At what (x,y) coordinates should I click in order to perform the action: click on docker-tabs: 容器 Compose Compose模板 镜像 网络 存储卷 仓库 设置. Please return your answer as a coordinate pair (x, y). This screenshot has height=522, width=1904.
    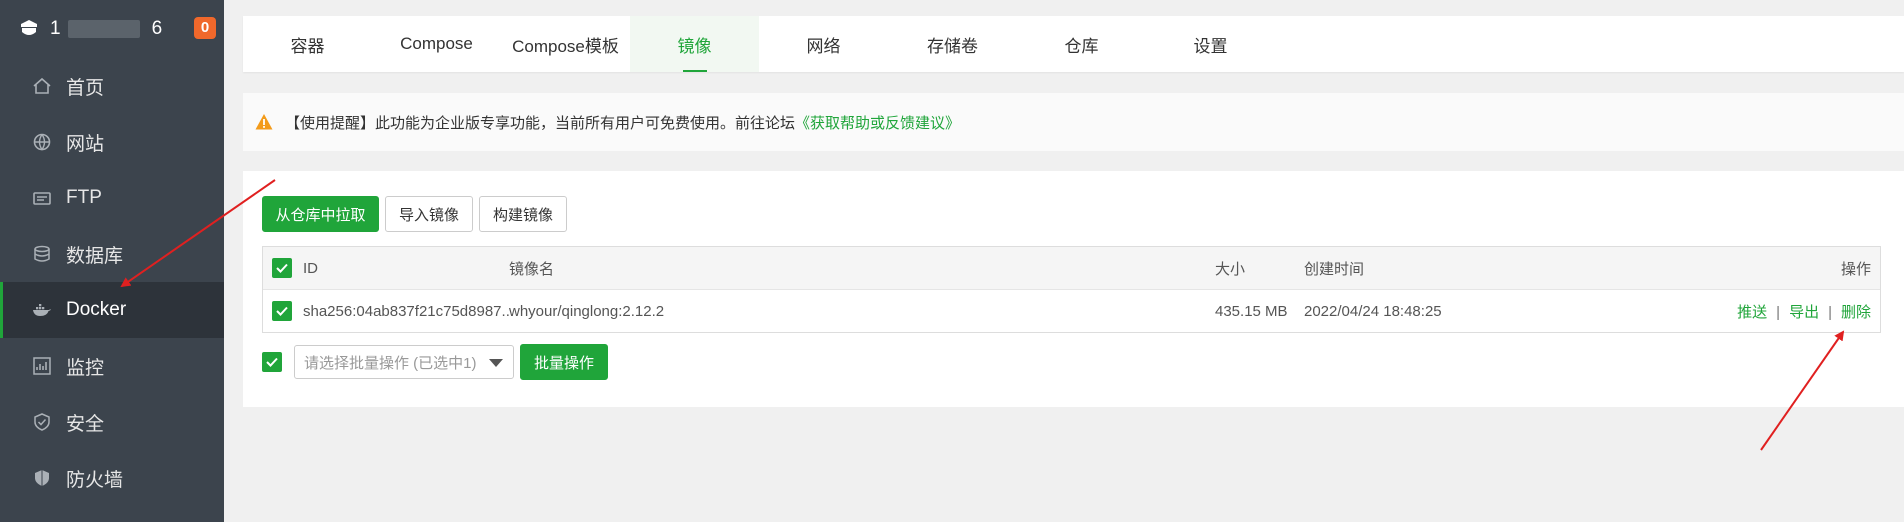
    Looking at the image, I should click on (1073, 44).